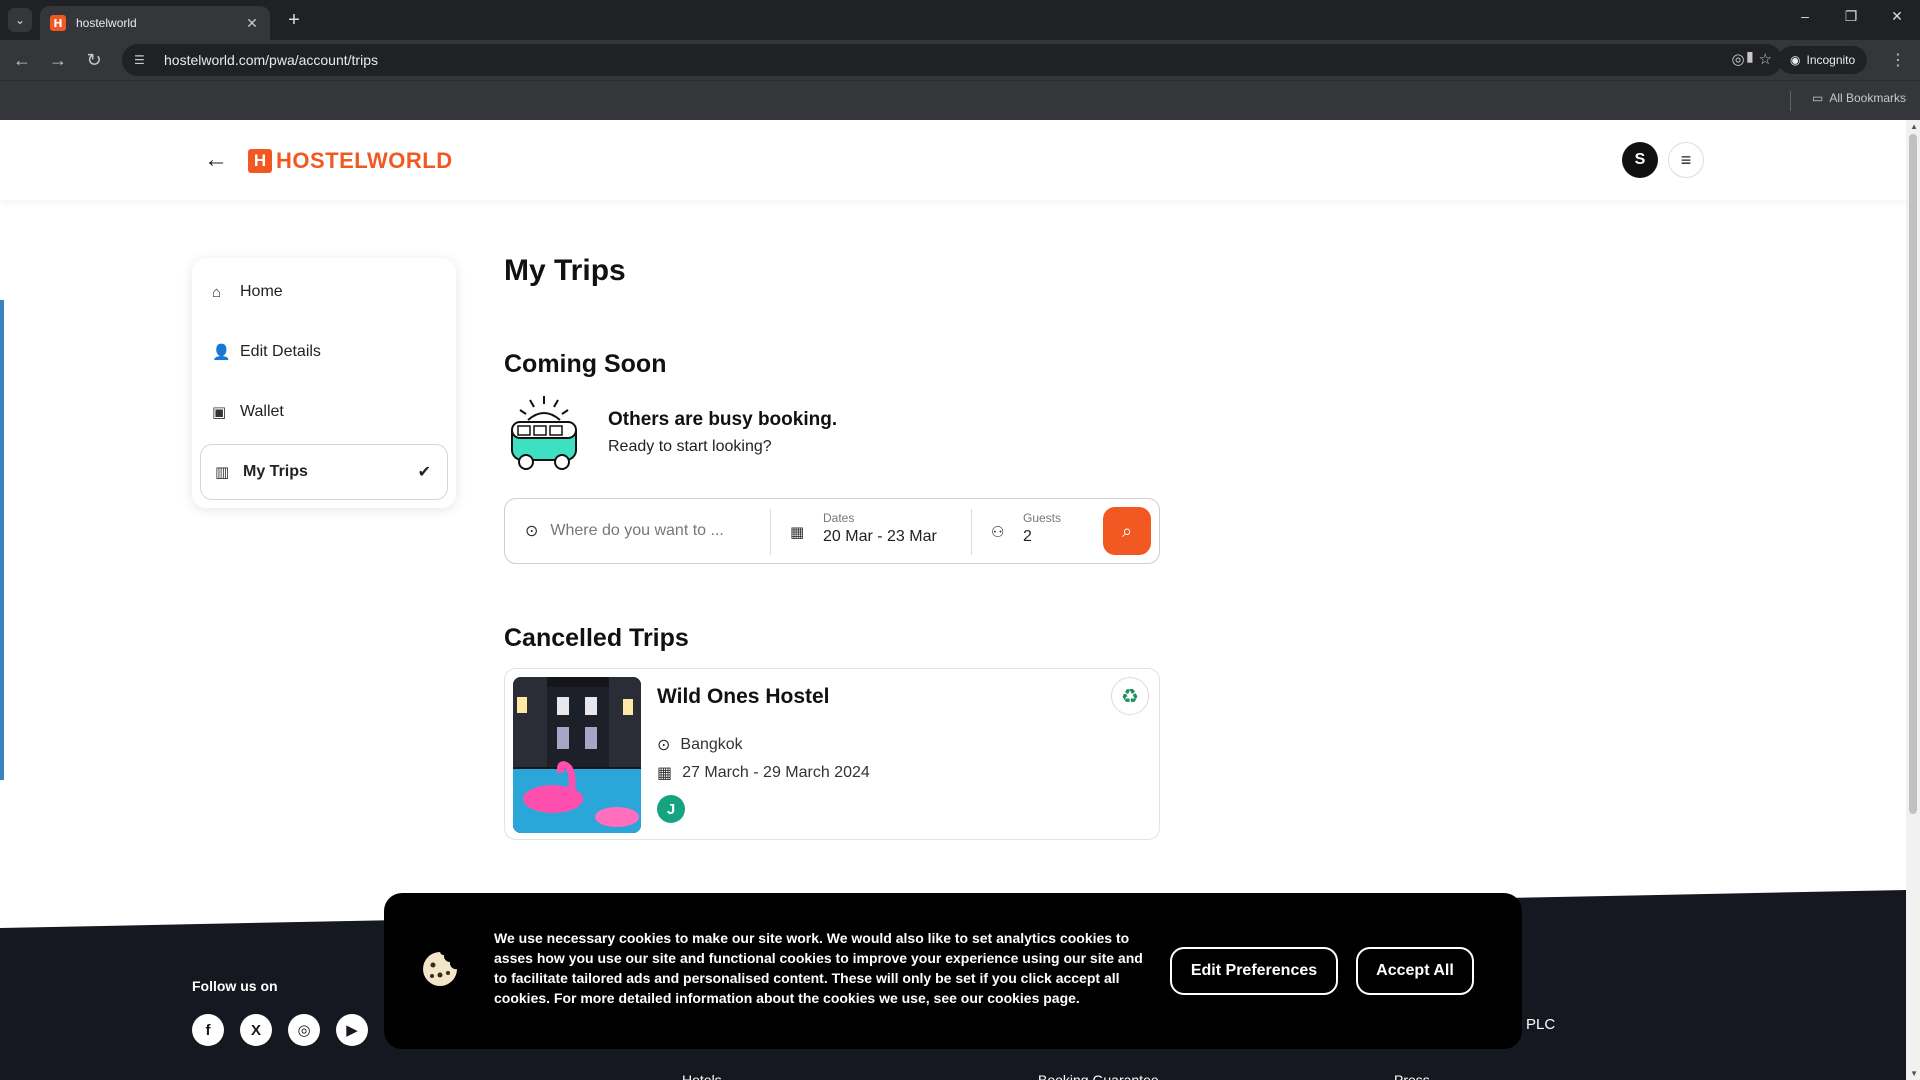 The image size is (1920, 1080). What do you see at coordinates (364, 160) in the screenshot?
I see `logo-text: HOSTELWORLD` at bounding box center [364, 160].